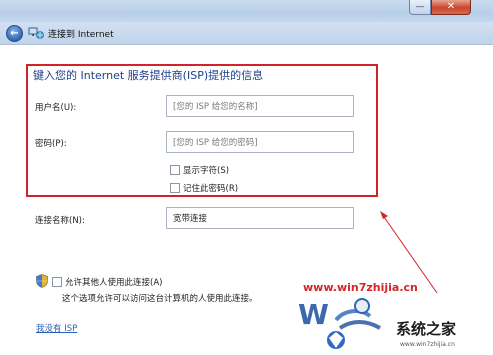  I want to click on svg-text: W, so click(313, 314).